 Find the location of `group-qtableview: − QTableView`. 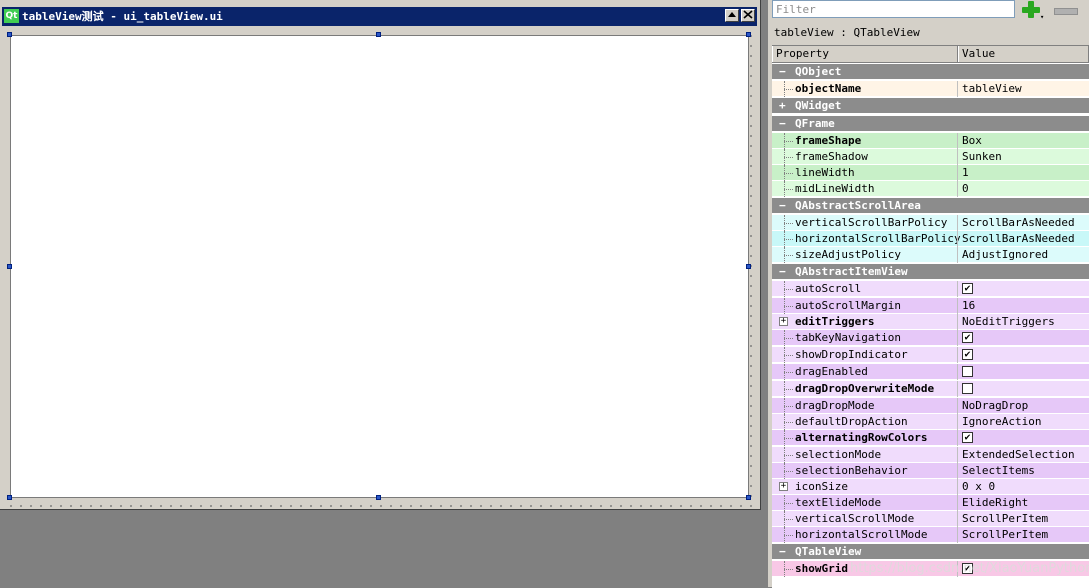

group-qtableview: − QTableView is located at coordinates (930, 552).